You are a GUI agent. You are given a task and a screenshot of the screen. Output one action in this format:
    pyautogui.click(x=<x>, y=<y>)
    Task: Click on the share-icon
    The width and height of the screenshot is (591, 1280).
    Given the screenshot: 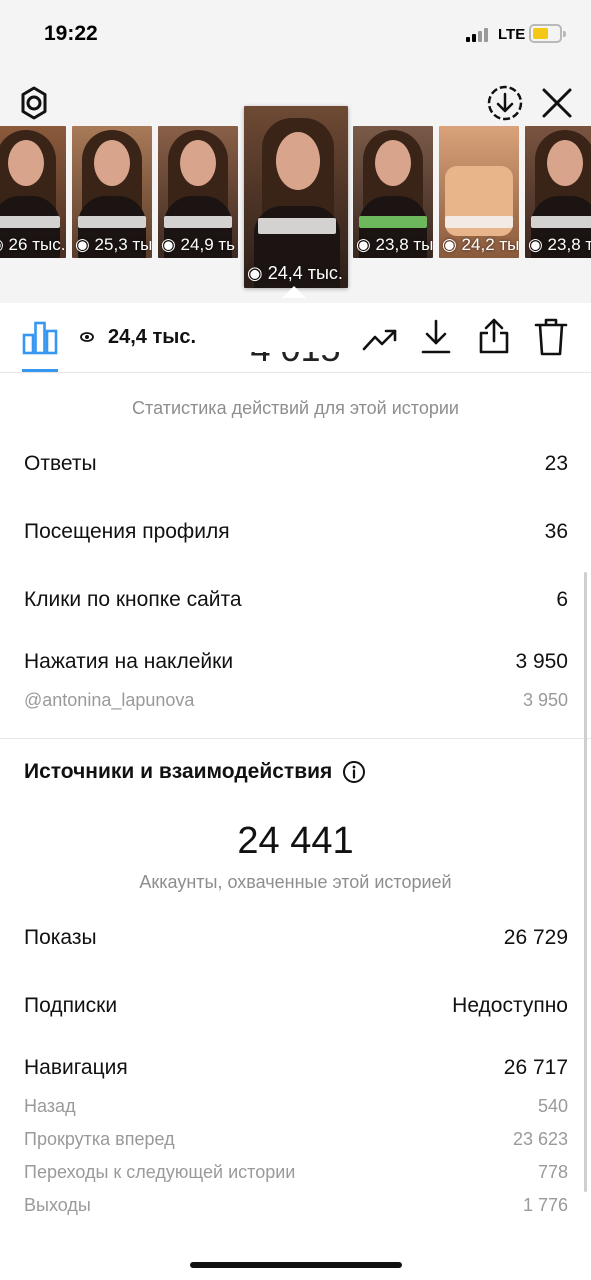 What is the action you would take?
    pyautogui.click(x=494, y=336)
    